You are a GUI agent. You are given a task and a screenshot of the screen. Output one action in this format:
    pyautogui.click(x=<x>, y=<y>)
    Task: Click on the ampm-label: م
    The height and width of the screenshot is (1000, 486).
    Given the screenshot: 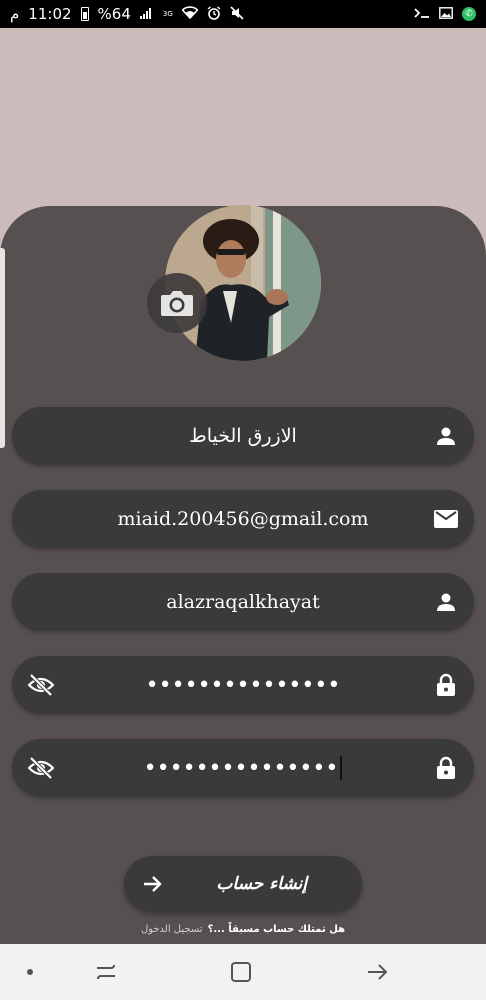 What is the action you would take?
    pyautogui.click(x=15, y=14)
    